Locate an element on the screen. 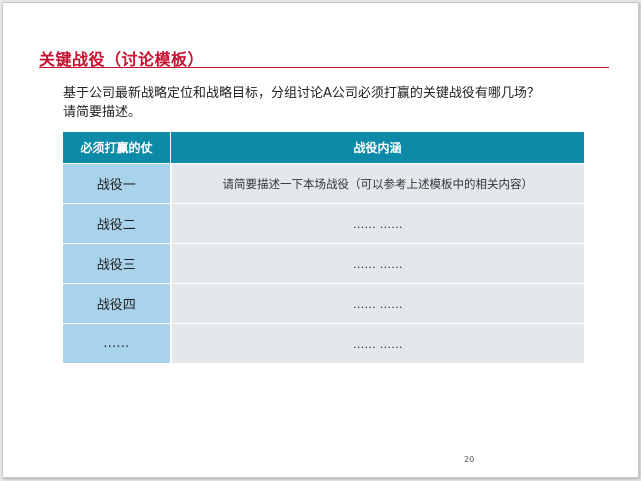 Image resolution: width=641 pixels, height=481 pixels. page-number: 20 is located at coordinates (469, 459).